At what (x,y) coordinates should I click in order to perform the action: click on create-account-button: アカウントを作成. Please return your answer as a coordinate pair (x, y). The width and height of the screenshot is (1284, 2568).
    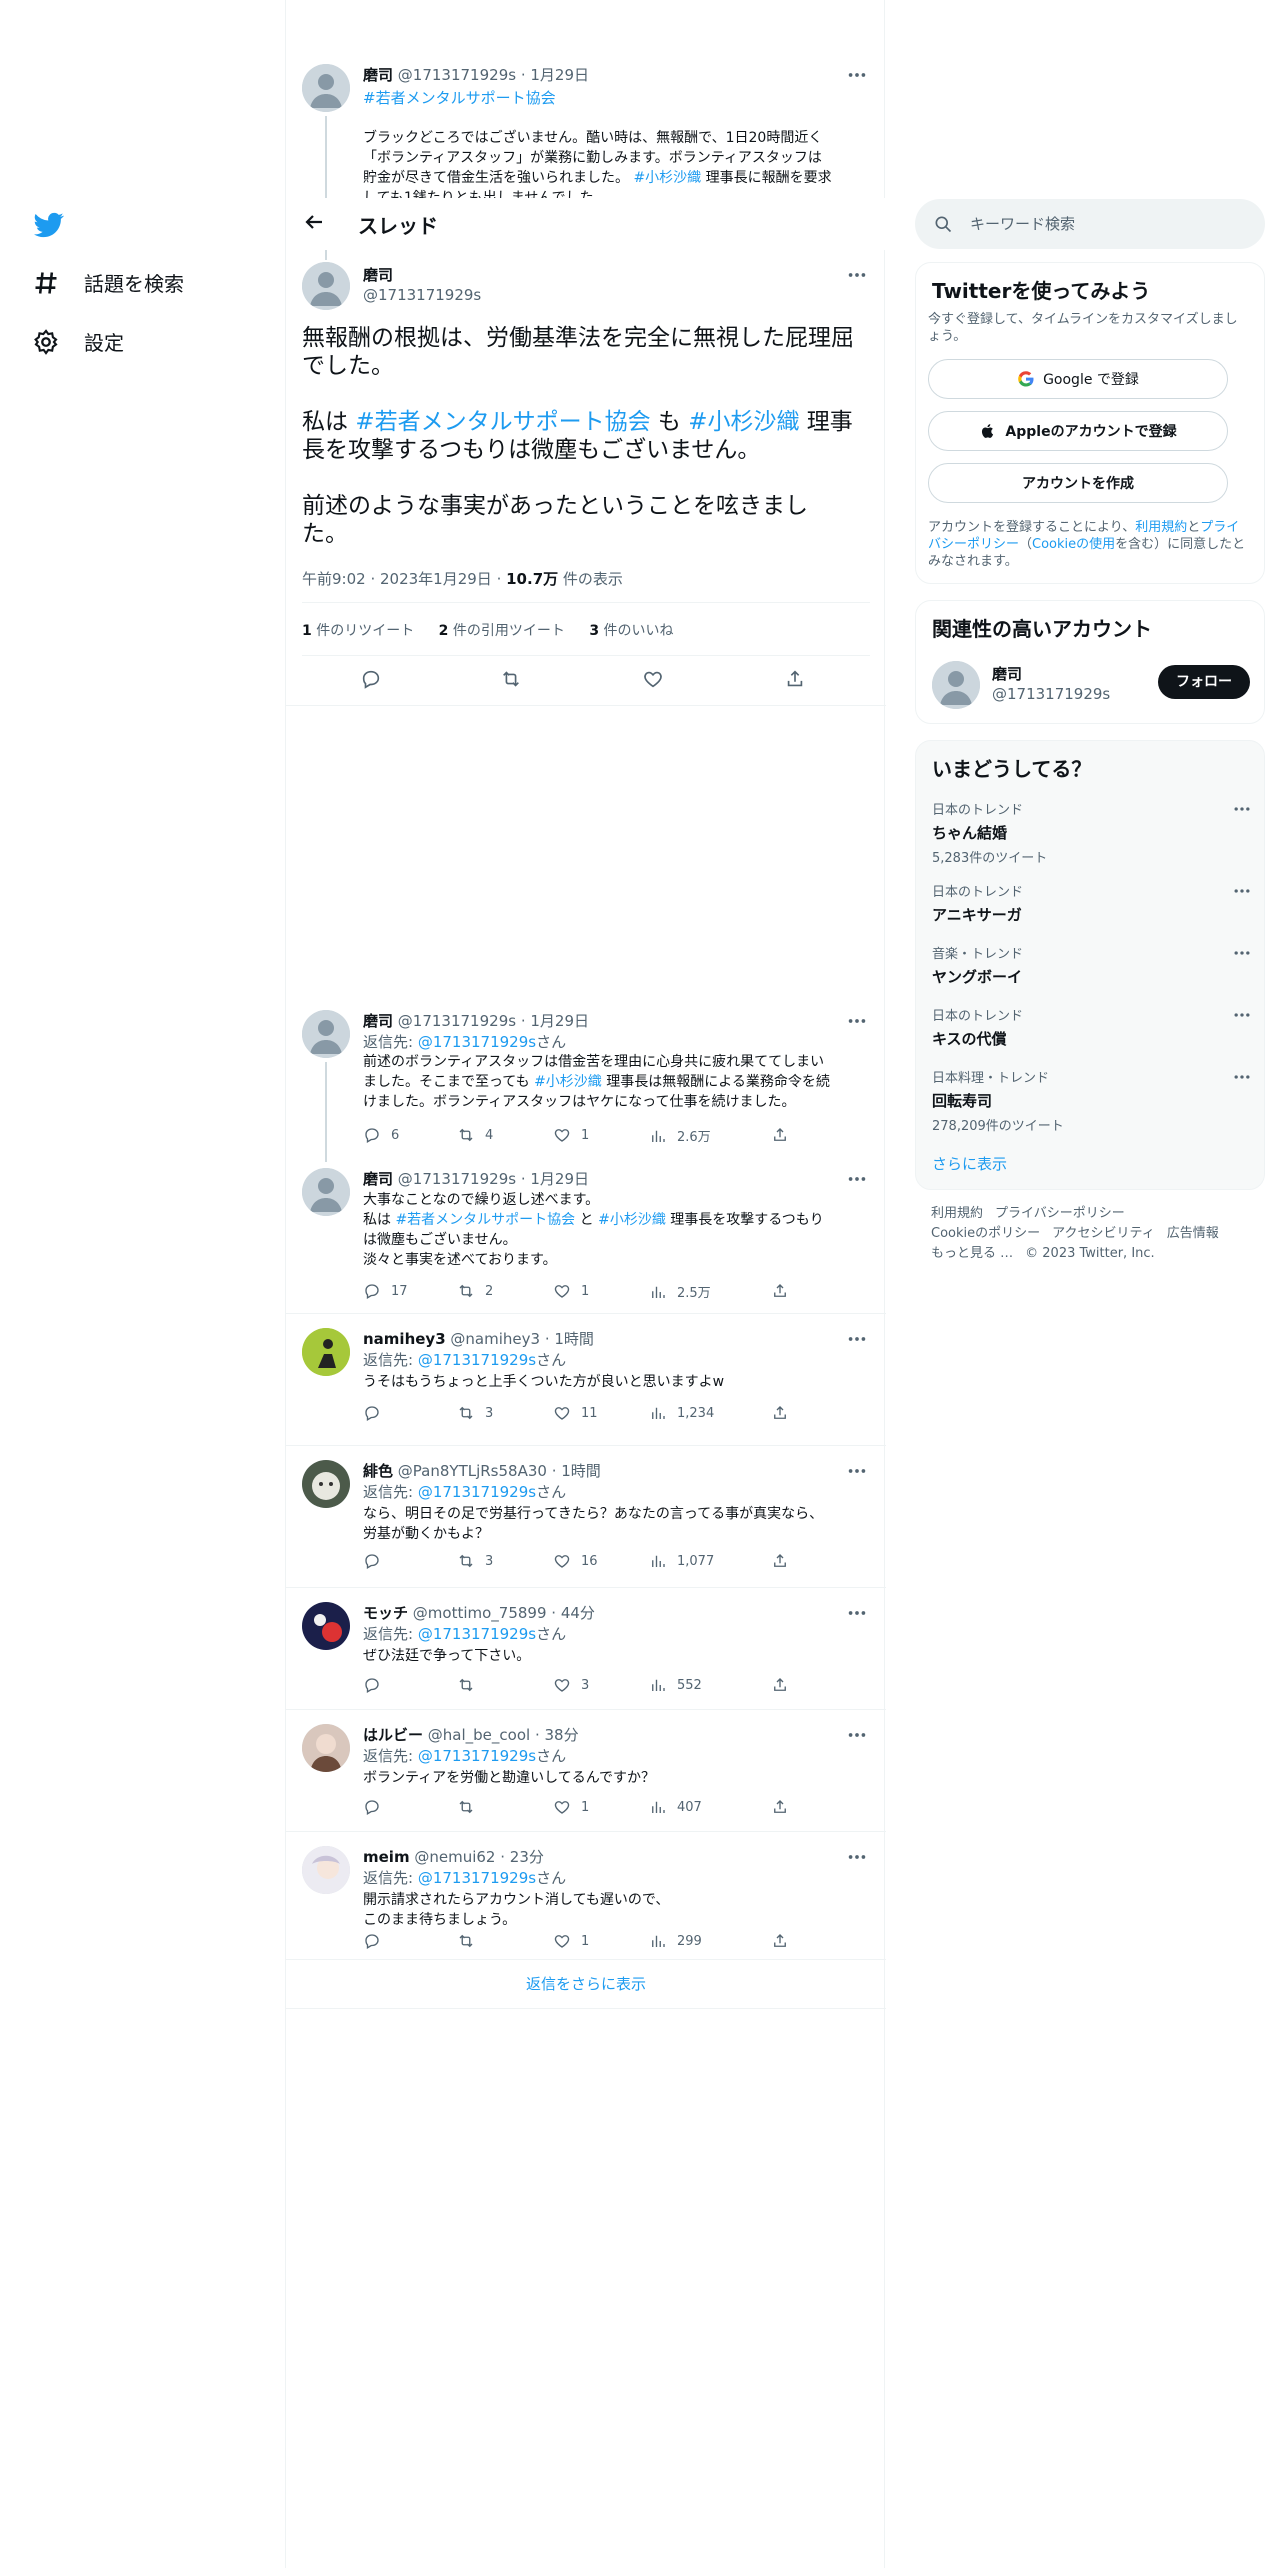
    Looking at the image, I should click on (1078, 483).